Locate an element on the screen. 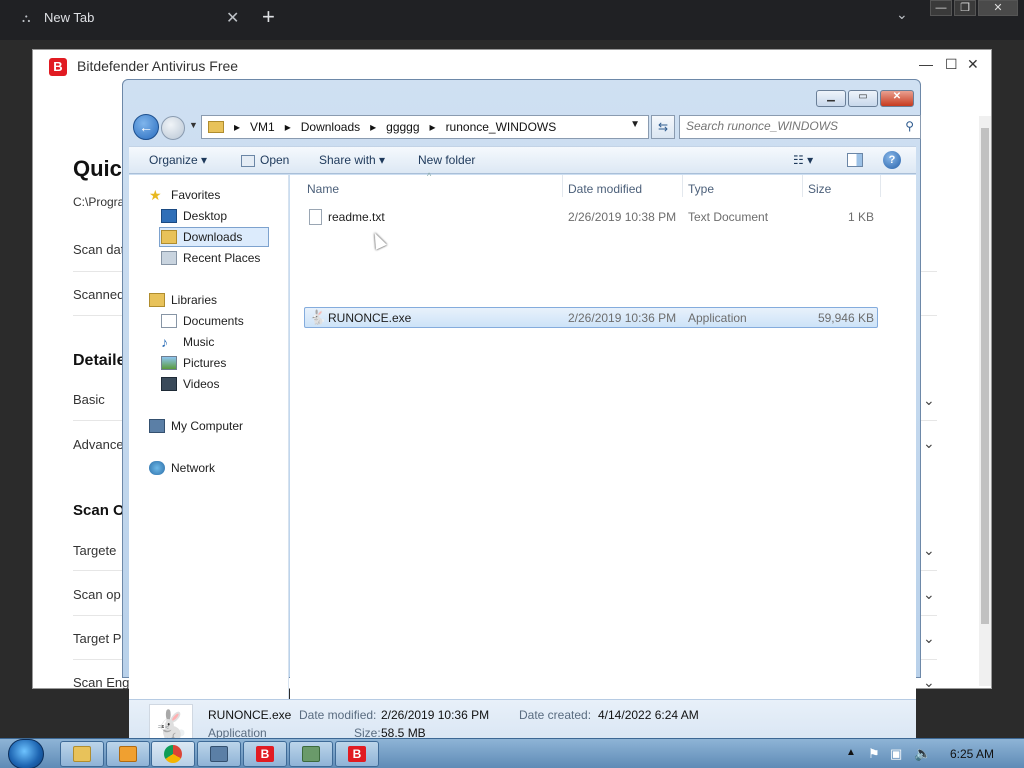 This screenshot has width=1024, height=768. explorer-close-button: ✕ is located at coordinates (897, 98).